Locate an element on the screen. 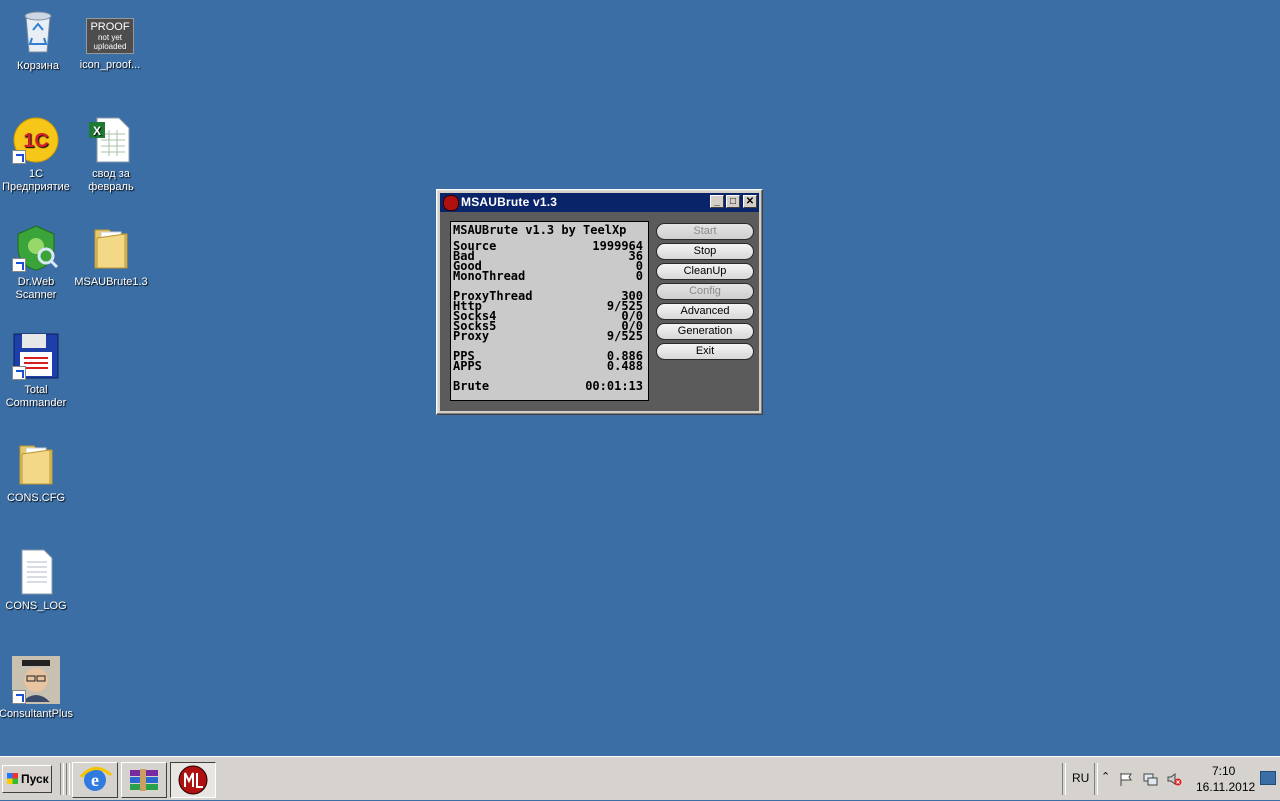 Image resolution: width=1280 pixels, height=801 pixels. show-hidden-icons-chevron-icon: ⌃ is located at coordinates (1105, 776).